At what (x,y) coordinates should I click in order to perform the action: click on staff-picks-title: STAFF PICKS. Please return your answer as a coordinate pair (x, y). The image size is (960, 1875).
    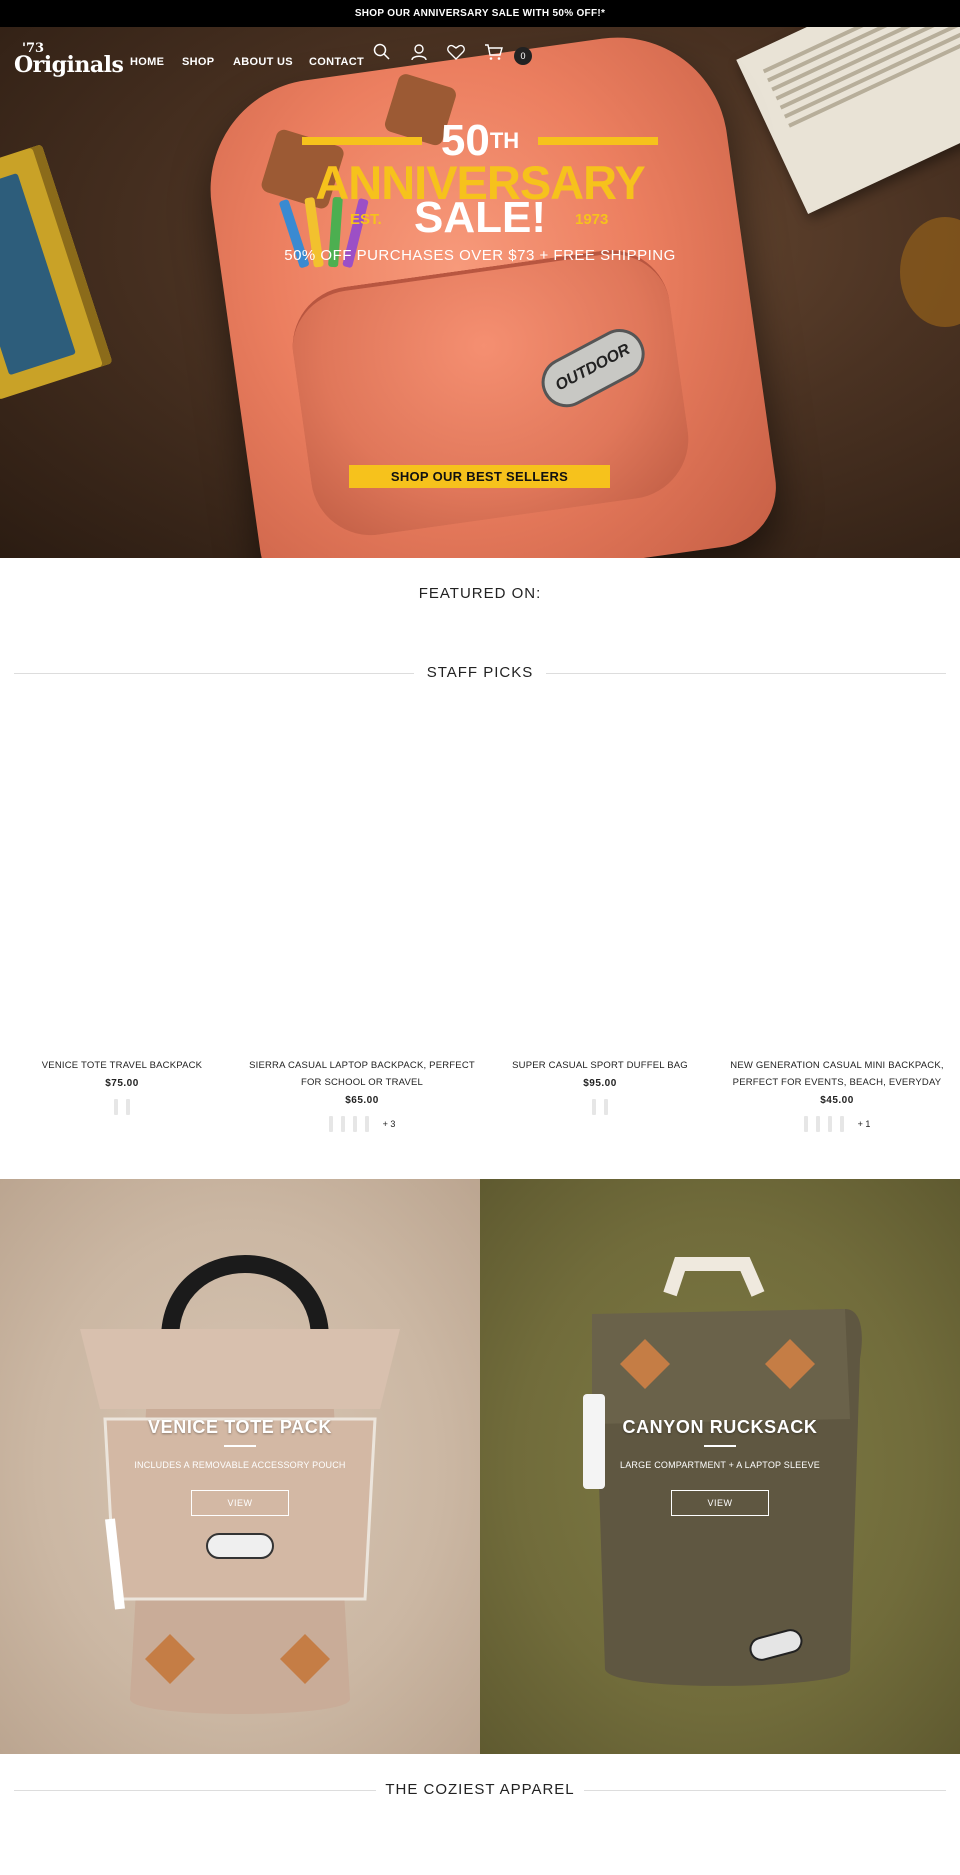
    Looking at the image, I should click on (480, 672).